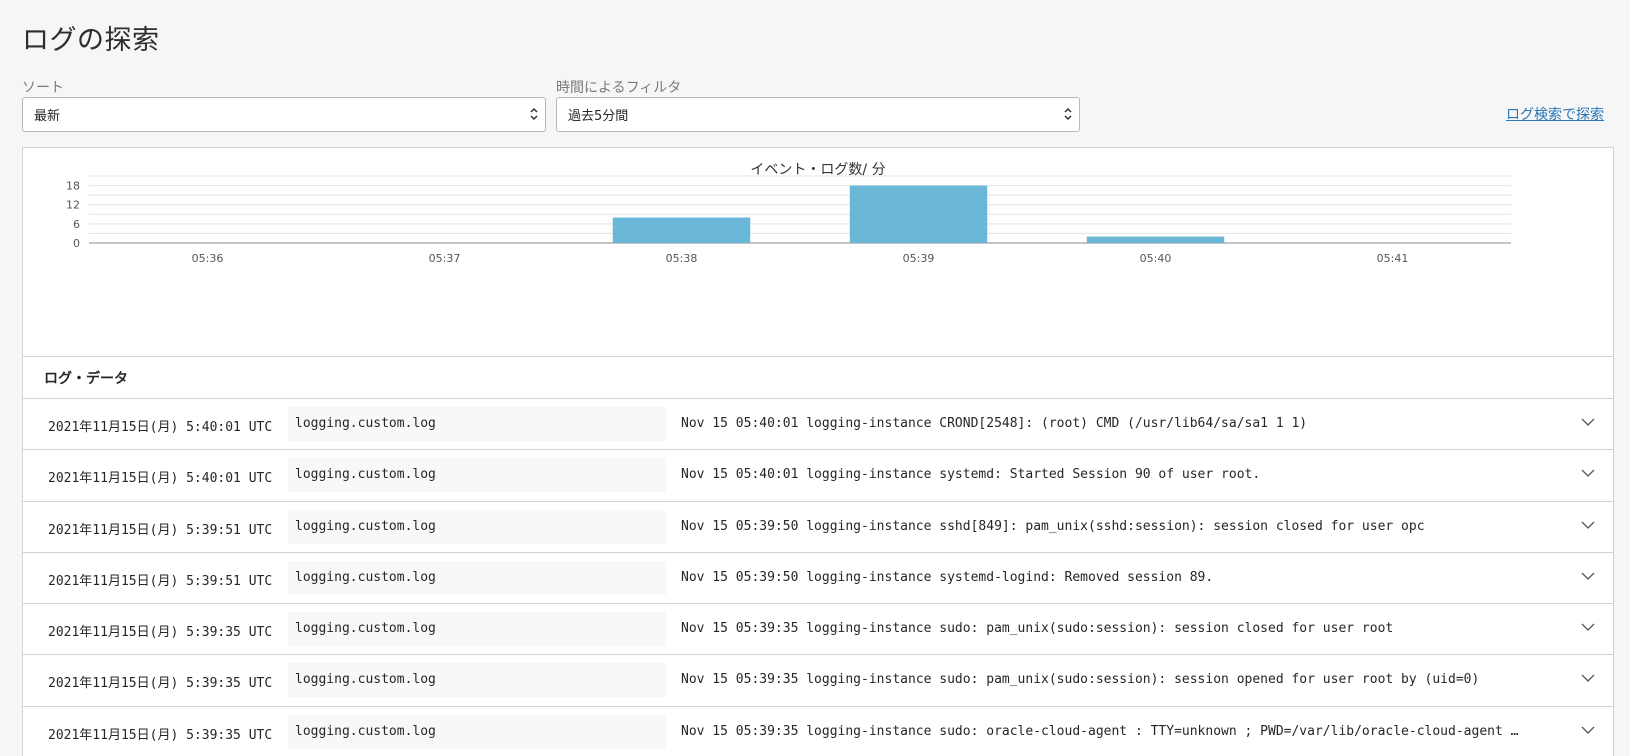 The width and height of the screenshot is (1630, 756). What do you see at coordinates (73, 186) in the screenshot?
I see `y-tick-label: 18` at bounding box center [73, 186].